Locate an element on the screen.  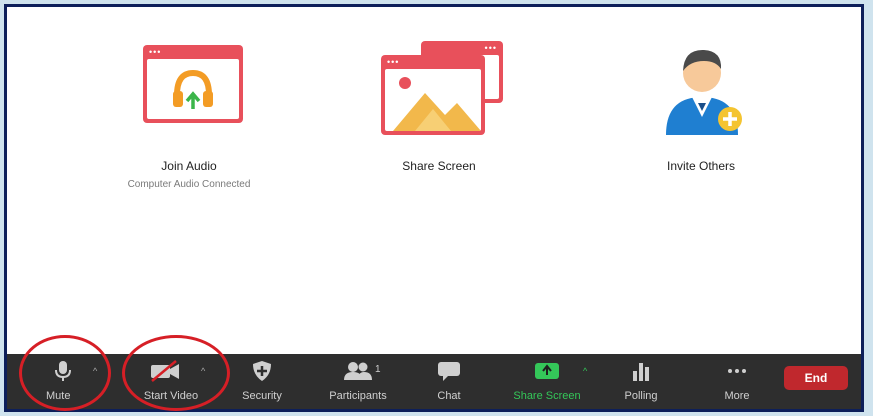
share-screen-button: ^ Share Screen is located at coordinates (547, 381).